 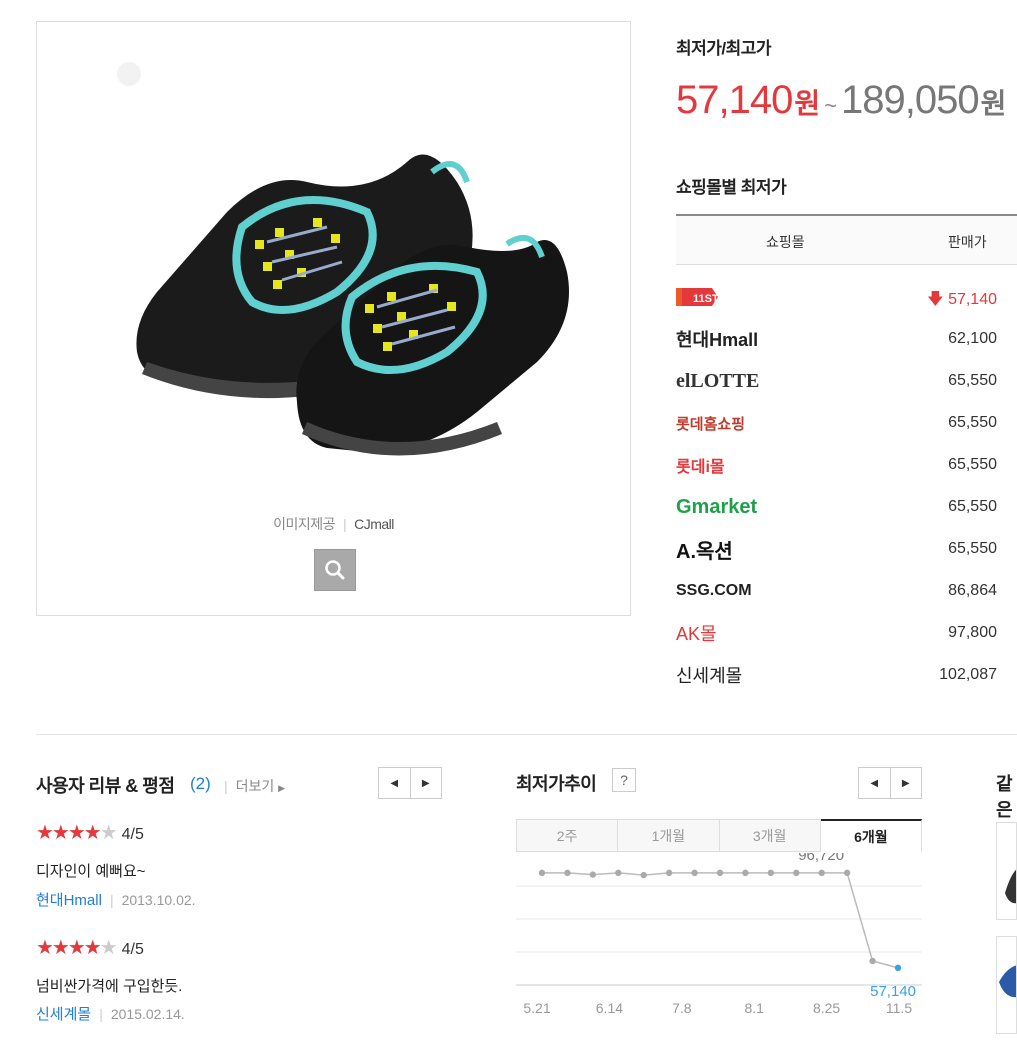 I want to click on mall-logo-ellotte: elLOTTE, so click(x=718, y=380).